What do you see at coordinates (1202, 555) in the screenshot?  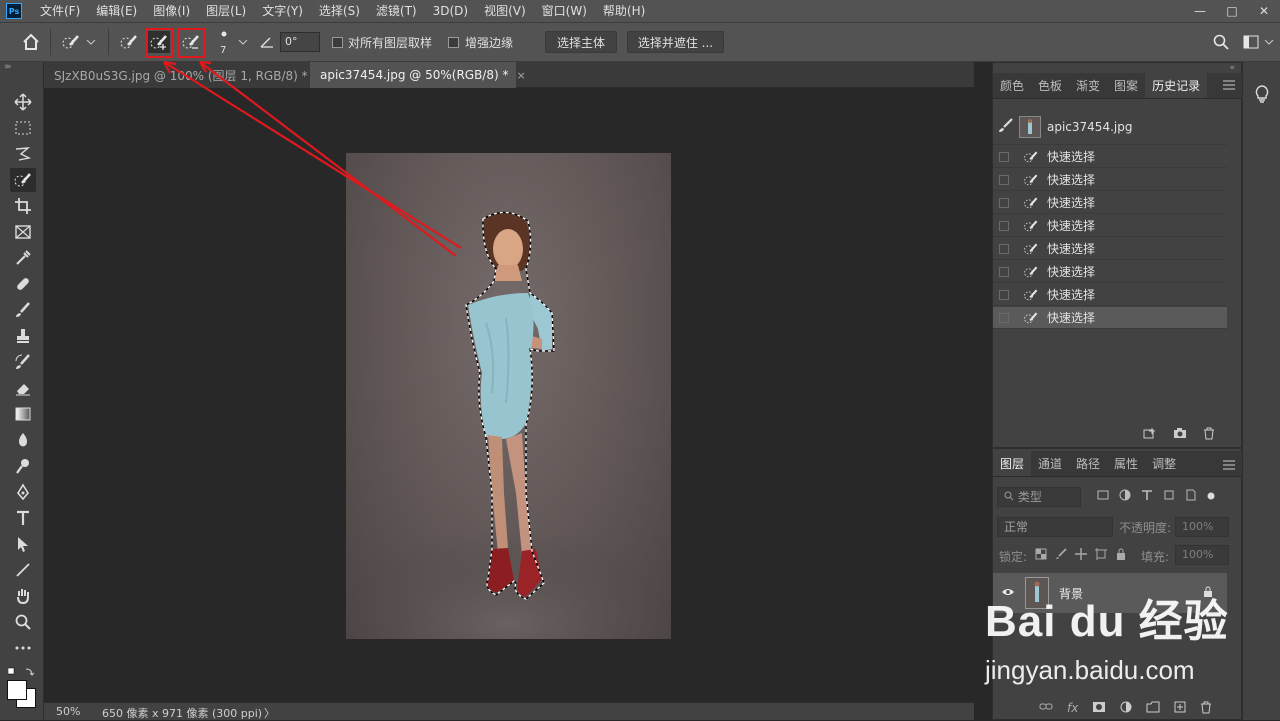 I see `fill-input: 100%` at bounding box center [1202, 555].